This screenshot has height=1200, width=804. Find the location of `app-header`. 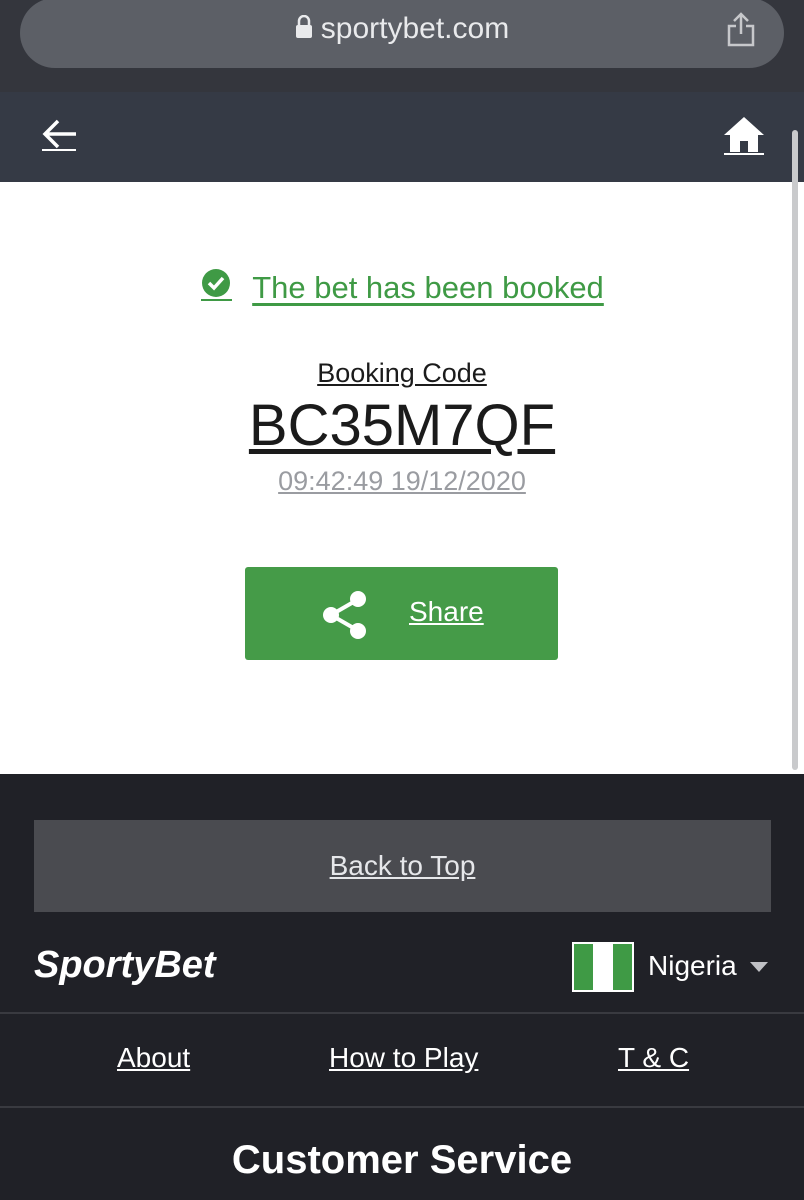

app-header is located at coordinates (402, 137).